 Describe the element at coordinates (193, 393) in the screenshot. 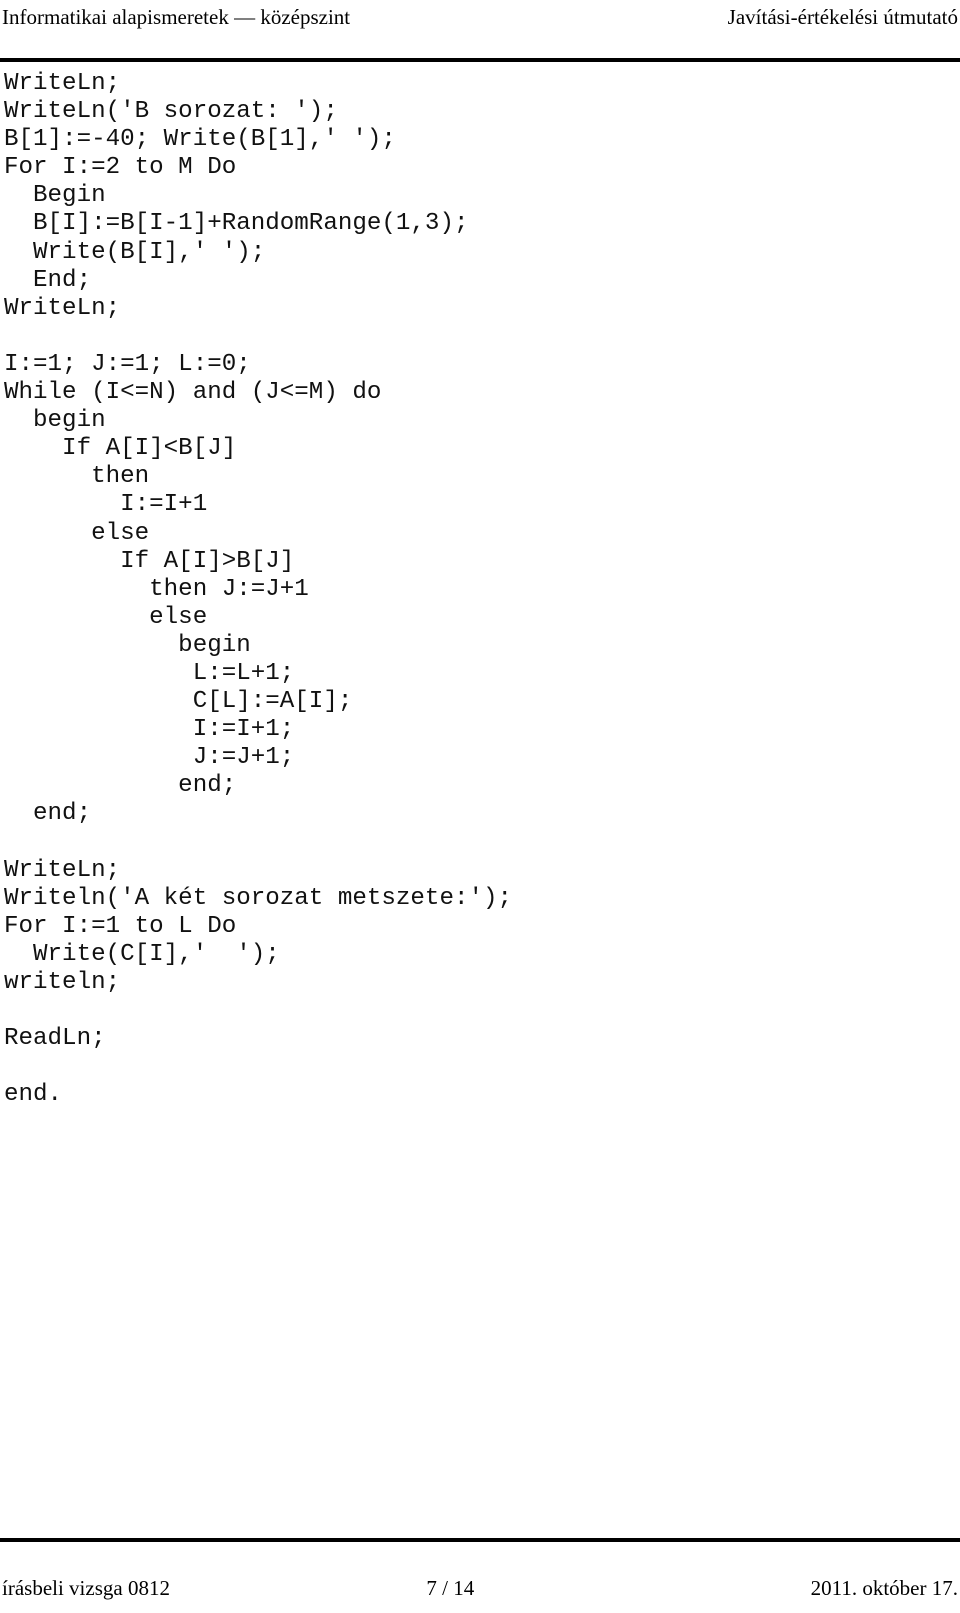

I see `code-line: While (I<=N) and (J<=M) do` at that location.